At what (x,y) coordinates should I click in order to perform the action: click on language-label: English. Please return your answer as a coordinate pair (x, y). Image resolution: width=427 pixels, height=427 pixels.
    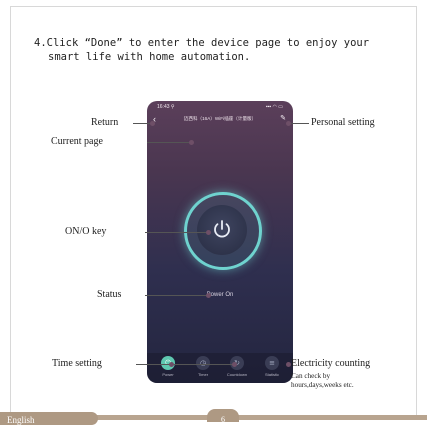
    Looking at the image, I should click on (21, 420).